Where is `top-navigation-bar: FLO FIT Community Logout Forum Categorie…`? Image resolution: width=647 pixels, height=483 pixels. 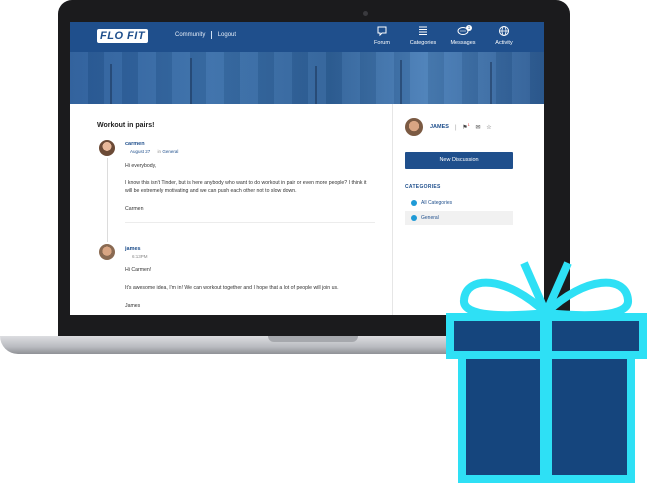
top-navigation-bar: FLO FIT Community Logout Forum Categorie… is located at coordinates (307, 37).